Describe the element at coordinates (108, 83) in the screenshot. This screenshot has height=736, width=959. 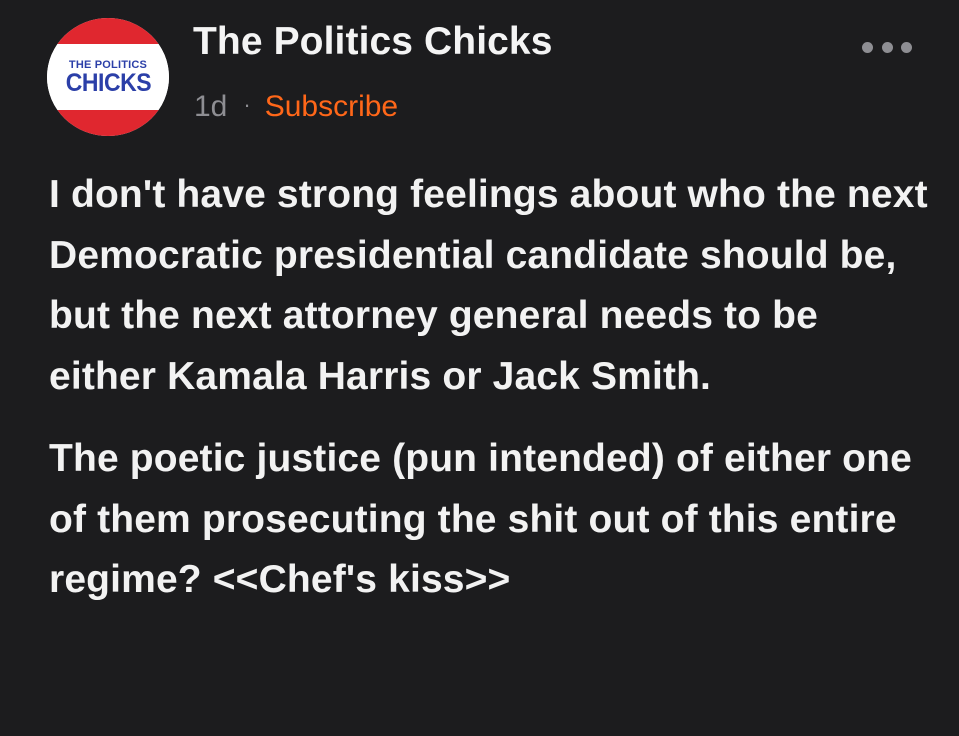
I see `logo-text-bottom: CHICKS` at that location.